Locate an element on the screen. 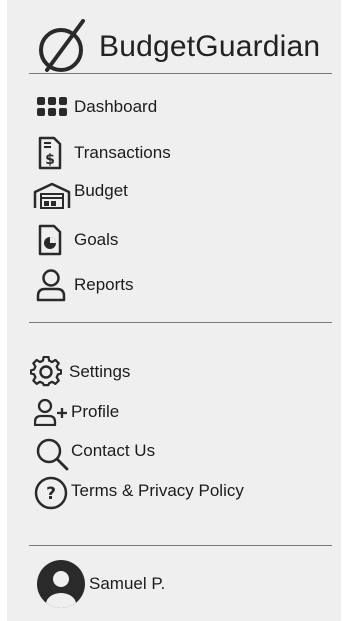 Image resolution: width=346 pixels, height=621 pixels. nav-item-contact-us: Contact Us is located at coordinates (94, 454).